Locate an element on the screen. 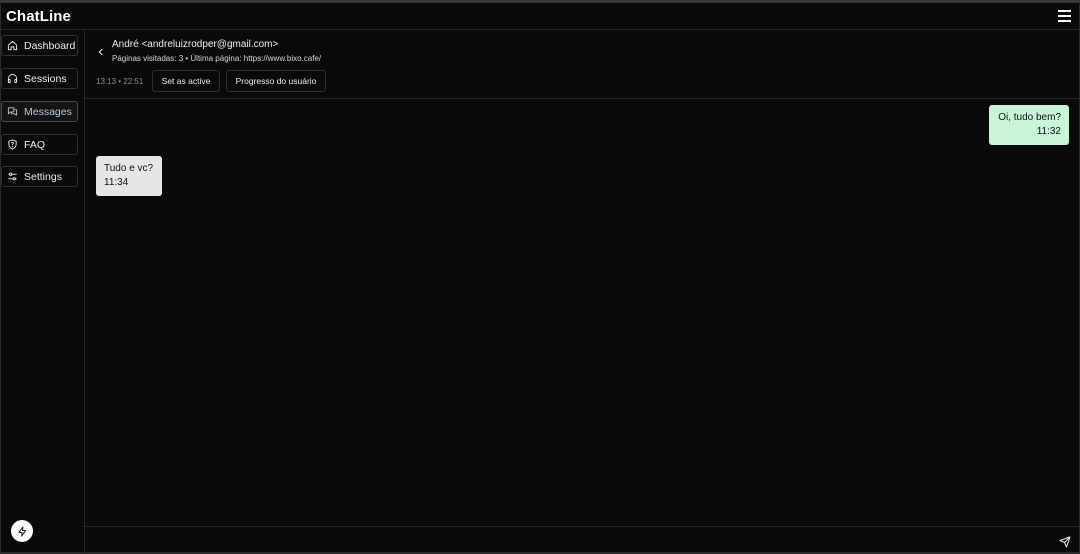 The height and width of the screenshot is (554, 1080). sidebar-item-label: Messages is located at coordinates (48, 111).